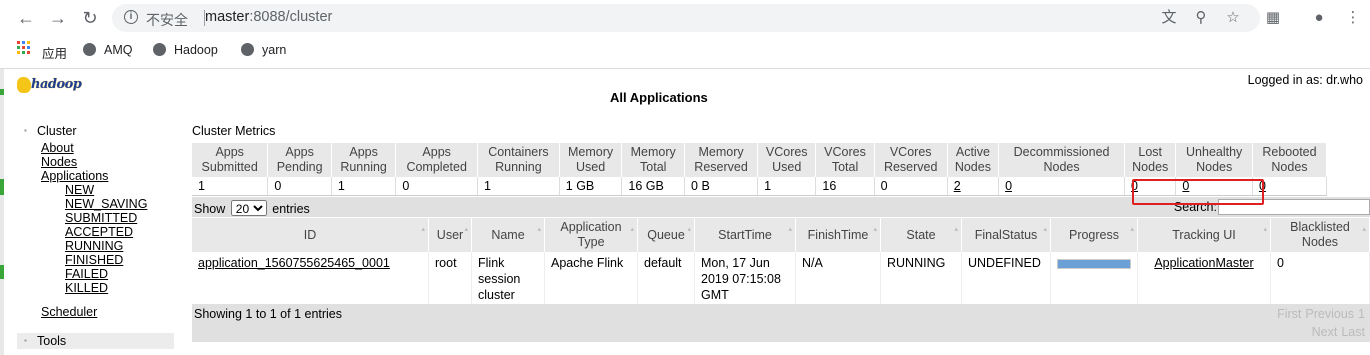  Describe the element at coordinates (210, 209) in the screenshot. I see `show-label: Show` at that location.